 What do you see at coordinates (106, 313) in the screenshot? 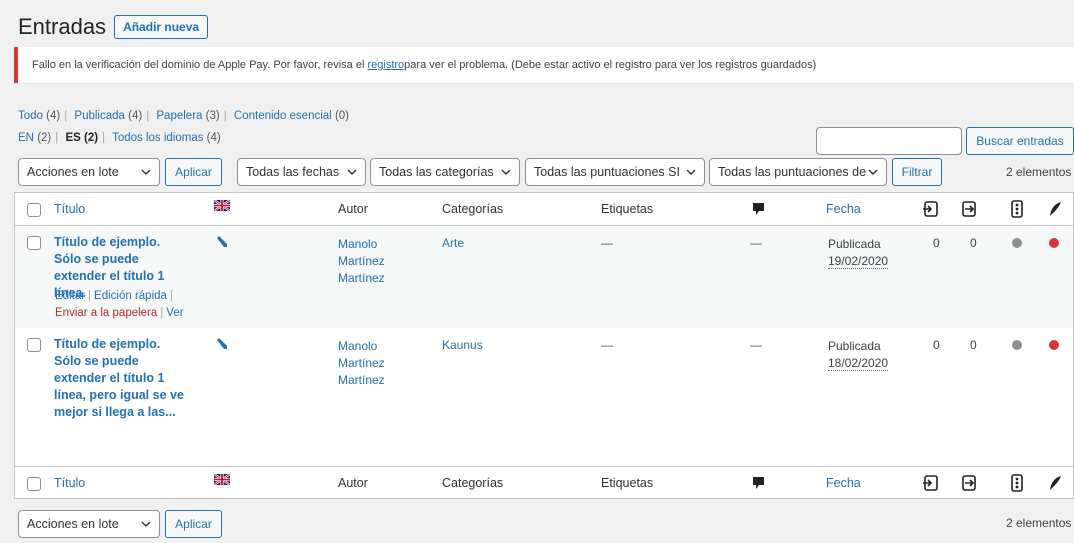
I see `trash-link: Enviar a la papelera` at bounding box center [106, 313].